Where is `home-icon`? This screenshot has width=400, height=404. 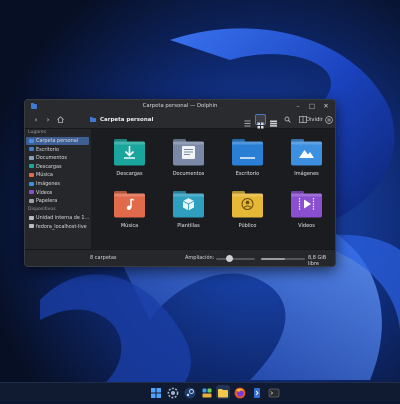
home-icon is located at coordinates (60, 120).